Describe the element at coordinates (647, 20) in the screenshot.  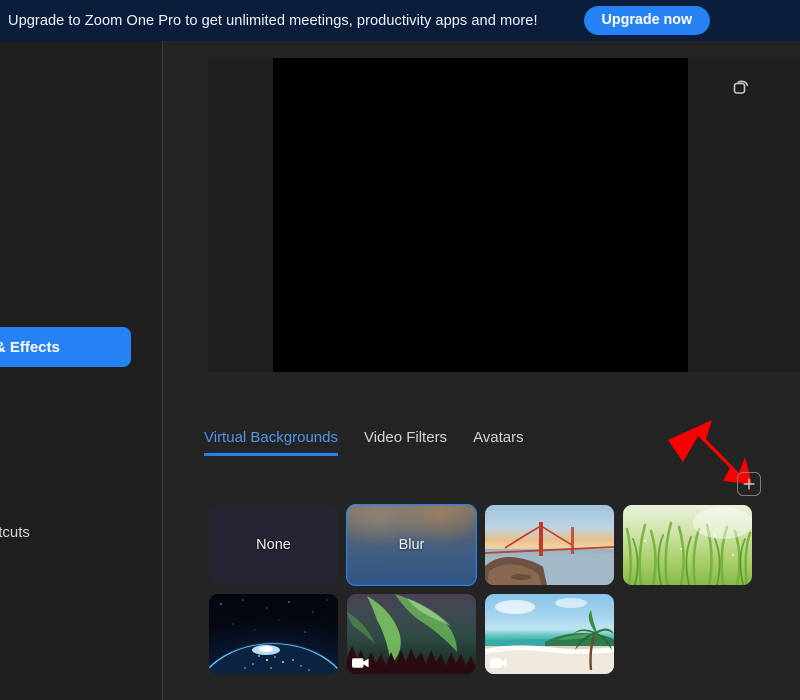
I see `upgrade-now-button: Upgrade now` at that location.